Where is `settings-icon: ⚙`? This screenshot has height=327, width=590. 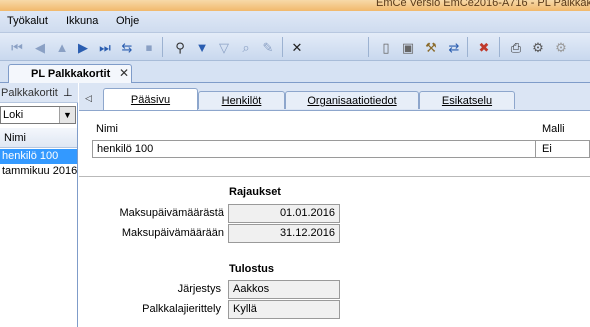
settings-icon: ⚙ is located at coordinates (538, 47).